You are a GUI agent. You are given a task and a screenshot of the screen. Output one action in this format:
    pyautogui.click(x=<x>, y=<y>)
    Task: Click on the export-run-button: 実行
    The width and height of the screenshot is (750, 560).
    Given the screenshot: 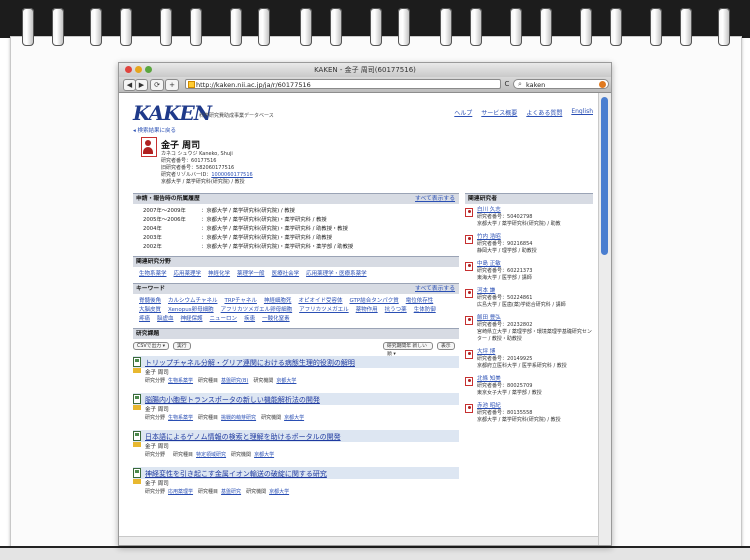 What is the action you would take?
    pyautogui.click(x=182, y=346)
    